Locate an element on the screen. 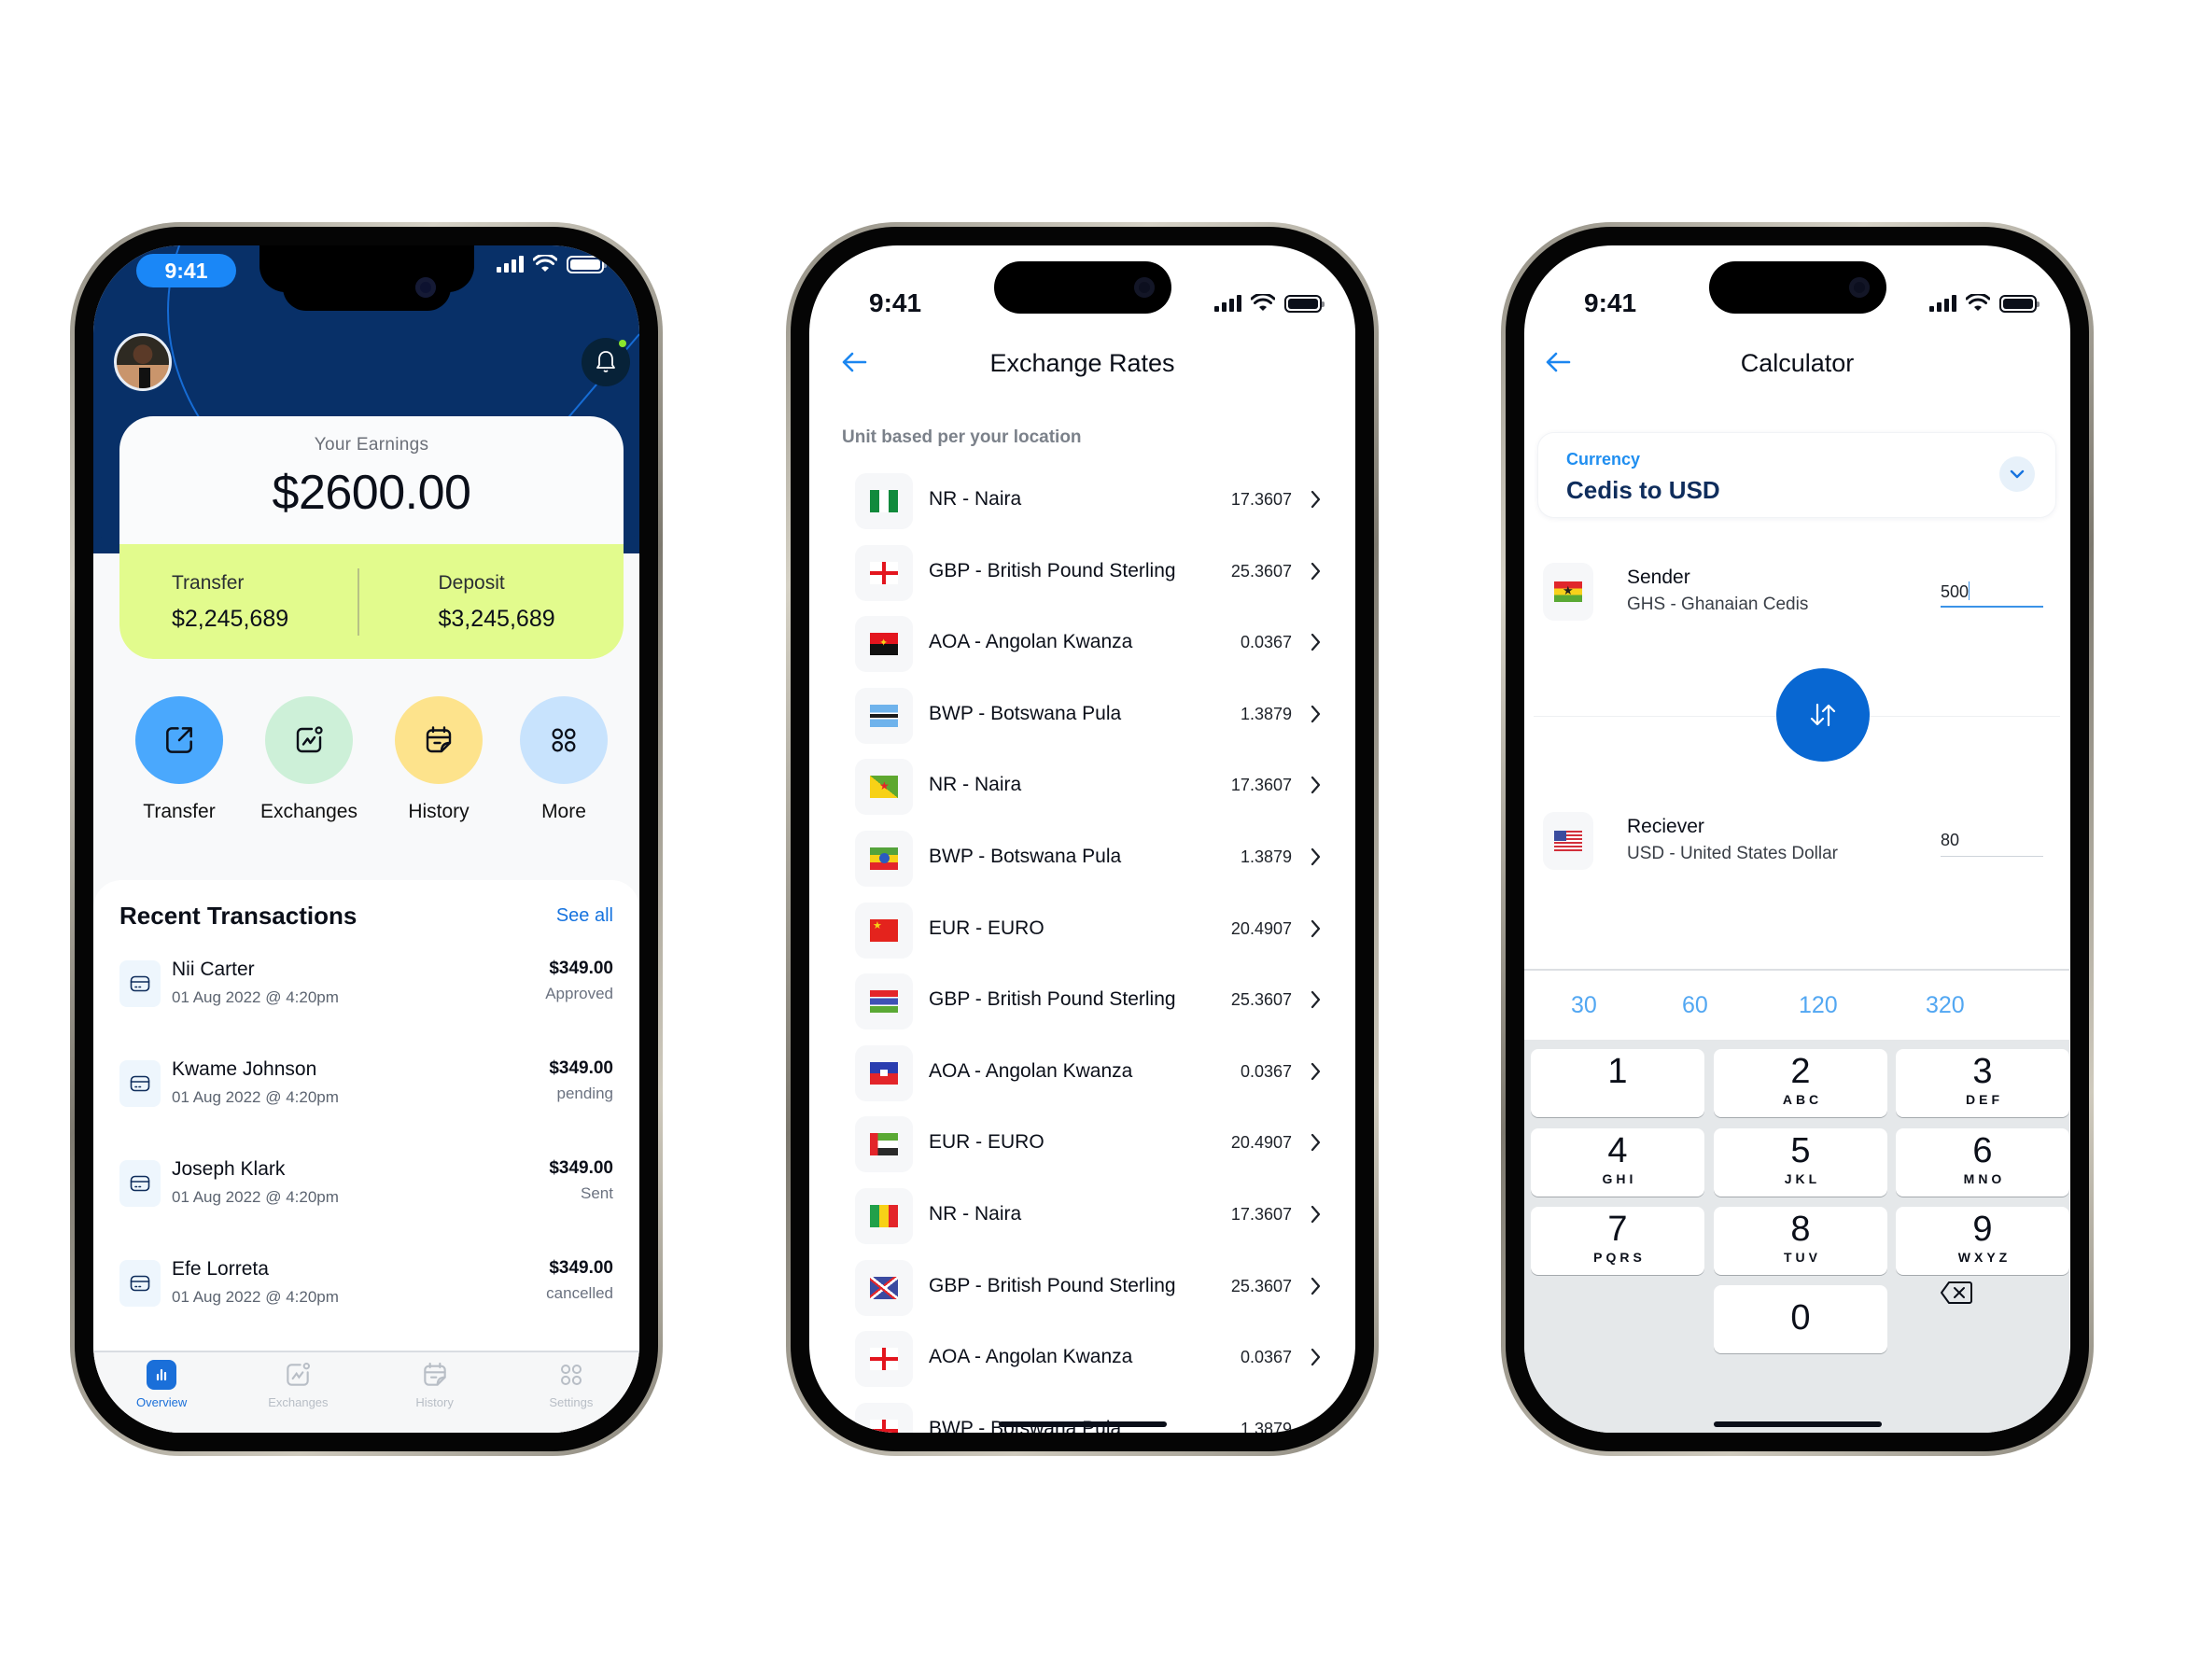 The height and width of the screenshot is (1680, 2201). rate-row: ✦ AOA - Angolan Kwanza 0.0367 is located at coordinates (1081, 645).